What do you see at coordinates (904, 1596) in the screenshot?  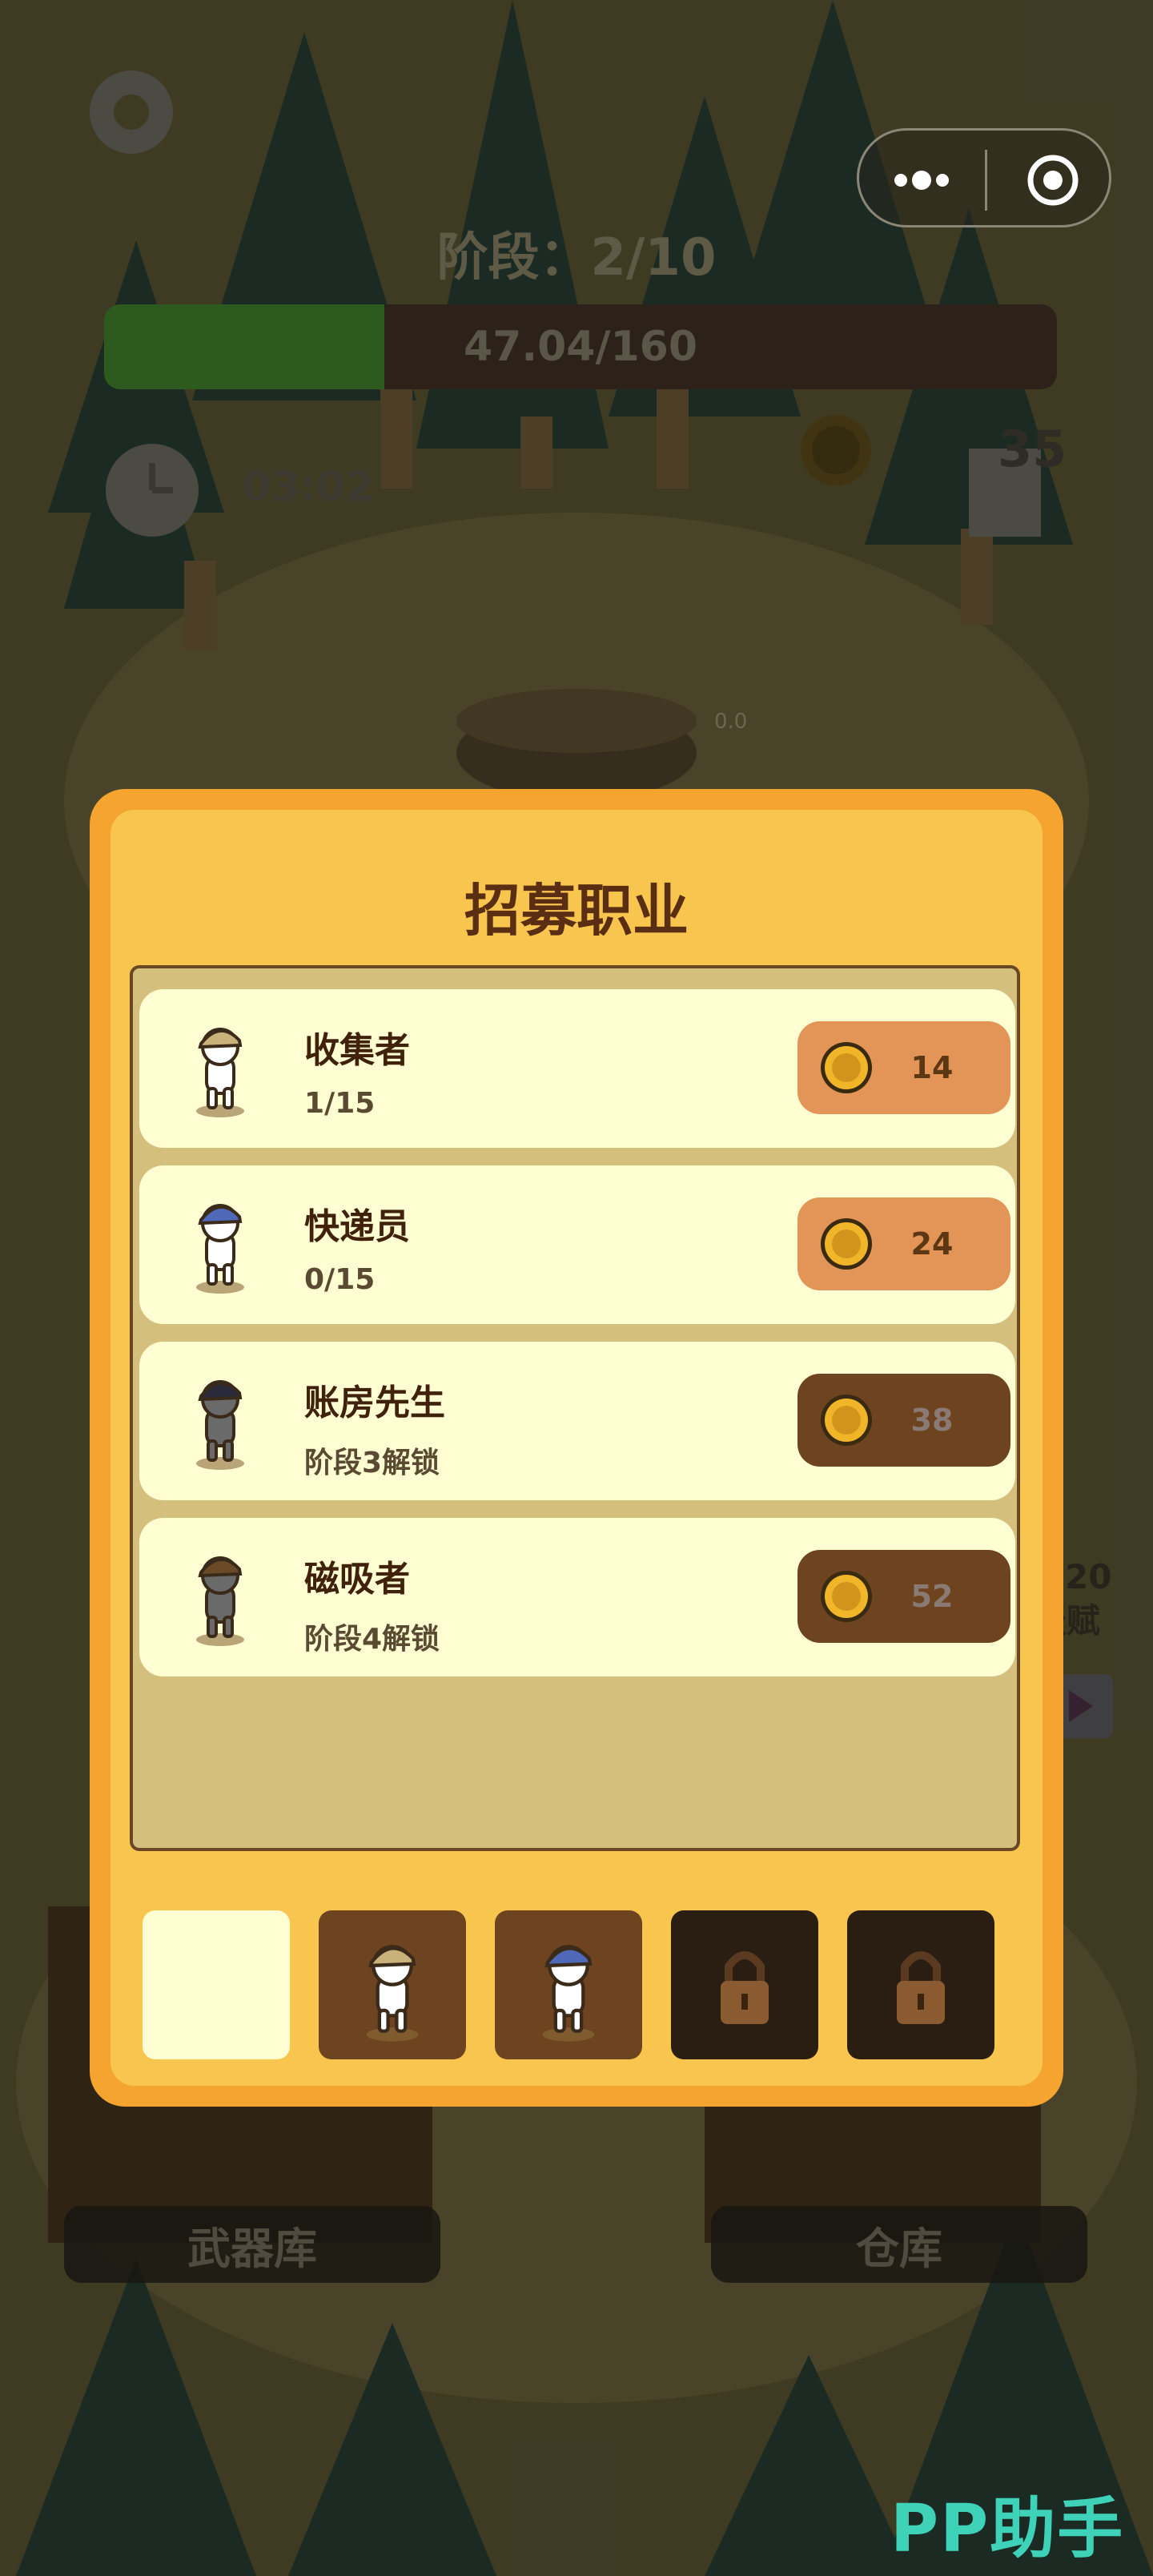 I see `recruit-button: 52` at bounding box center [904, 1596].